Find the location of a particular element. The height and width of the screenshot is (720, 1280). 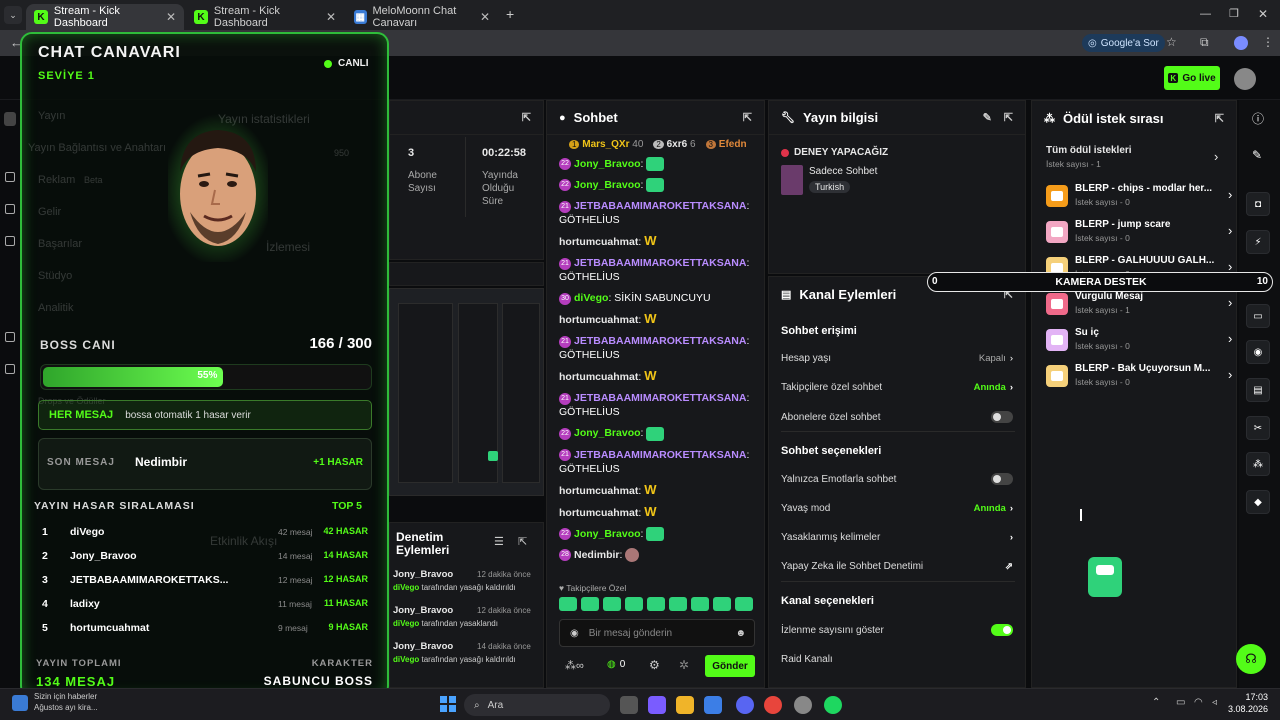

setting-followers-only: Takipçilere özel sohbet Anında › is located at coordinates (897, 387).